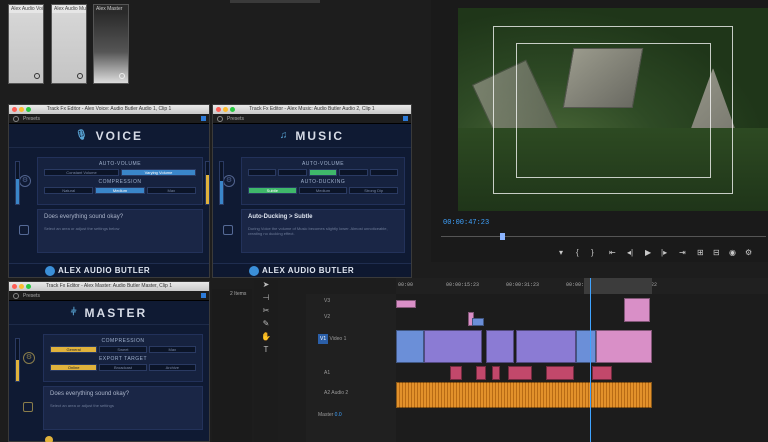 The height and width of the screenshot is (442, 768). What do you see at coordinates (603, 236) in the screenshot?
I see `scrubber-track` at bounding box center [603, 236].